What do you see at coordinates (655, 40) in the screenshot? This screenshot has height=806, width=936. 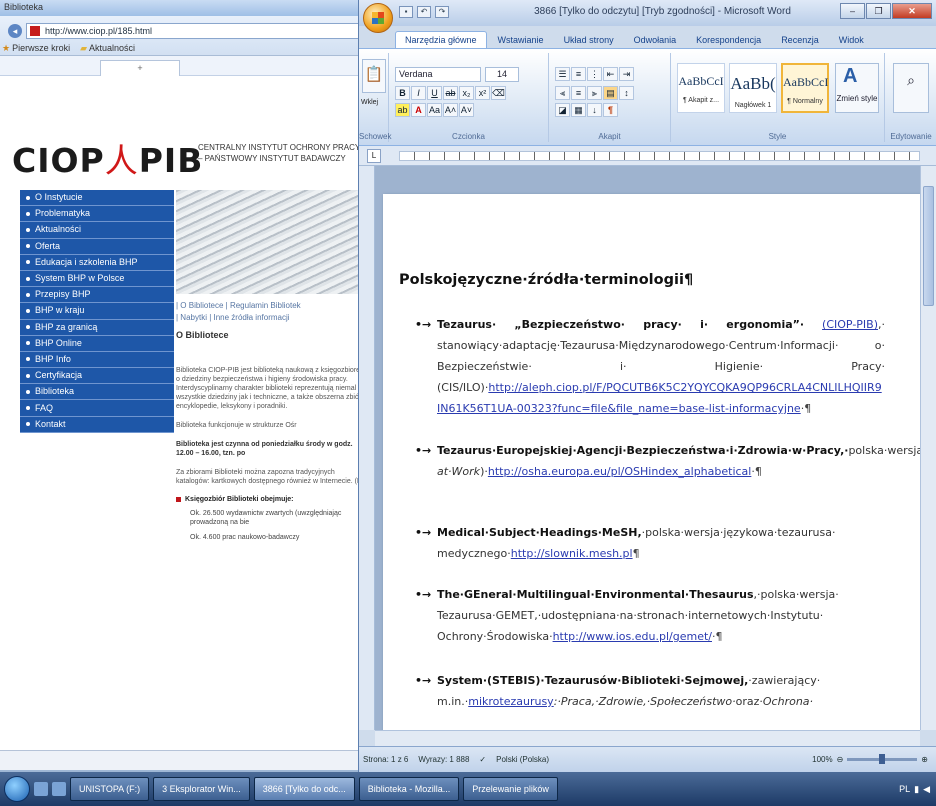 I see `ribbon-tab: Odwołania` at bounding box center [655, 40].